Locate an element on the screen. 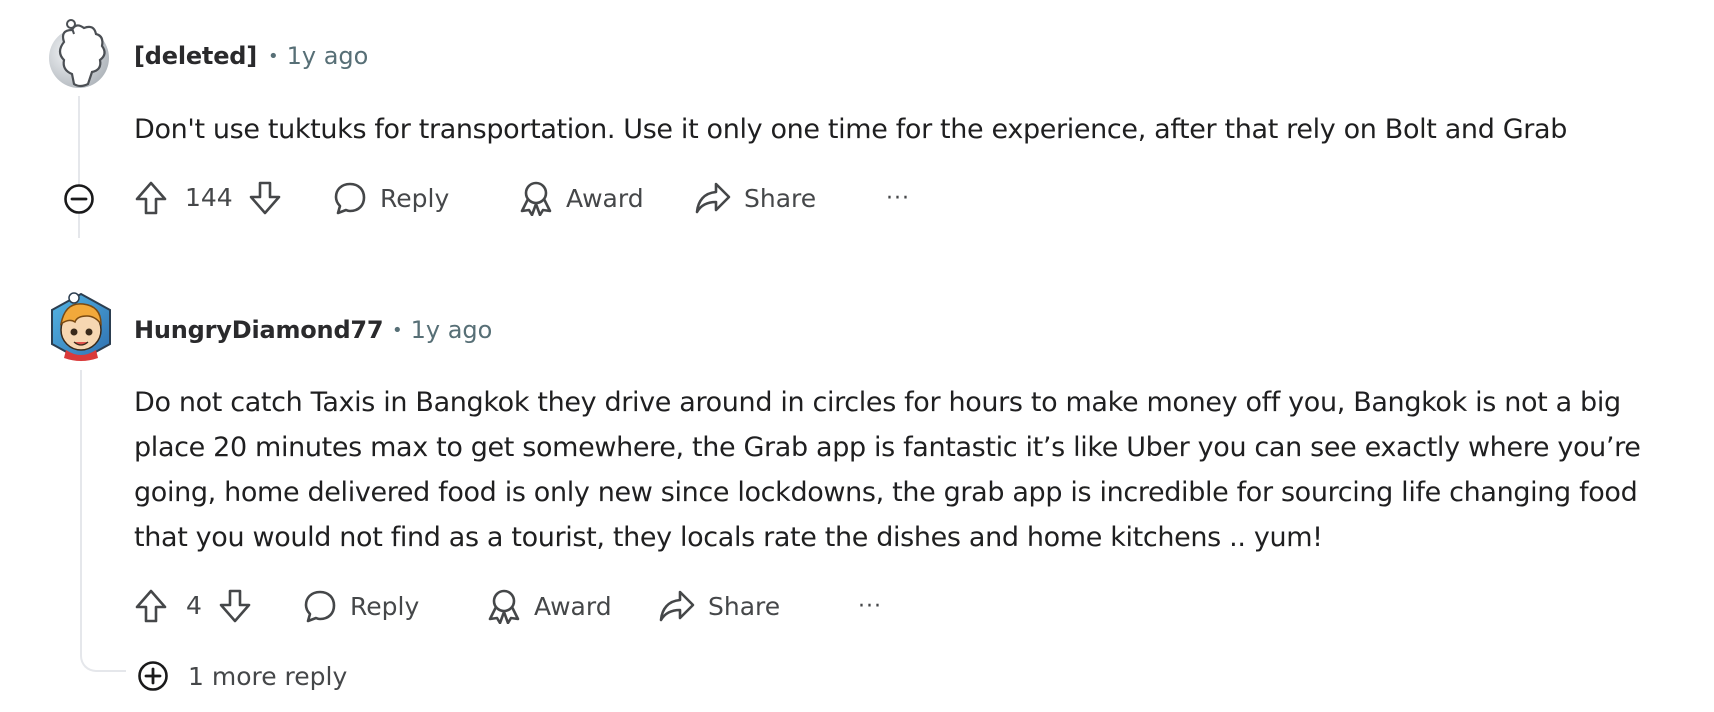 This screenshot has width=1714, height=712. user-avatar is located at coordinates (81, 327).